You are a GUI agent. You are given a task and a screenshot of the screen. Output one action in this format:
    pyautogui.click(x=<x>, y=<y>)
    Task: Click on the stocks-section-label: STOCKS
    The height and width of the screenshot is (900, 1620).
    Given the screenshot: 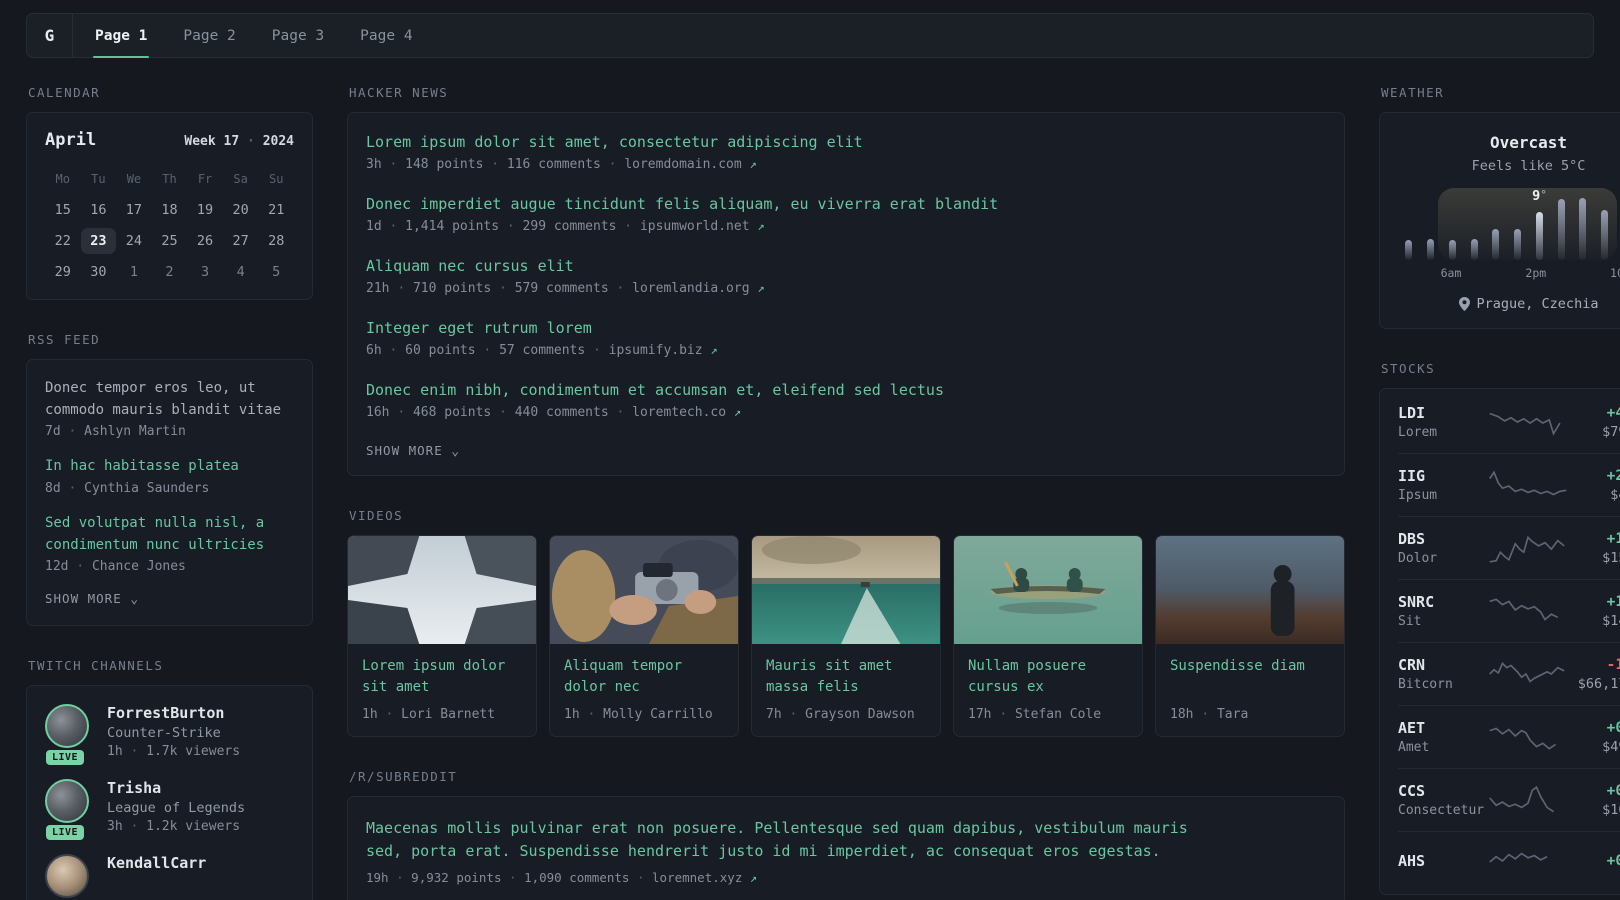 What is the action you would take?
    pyautogui.click(x=1408, y=368)
    